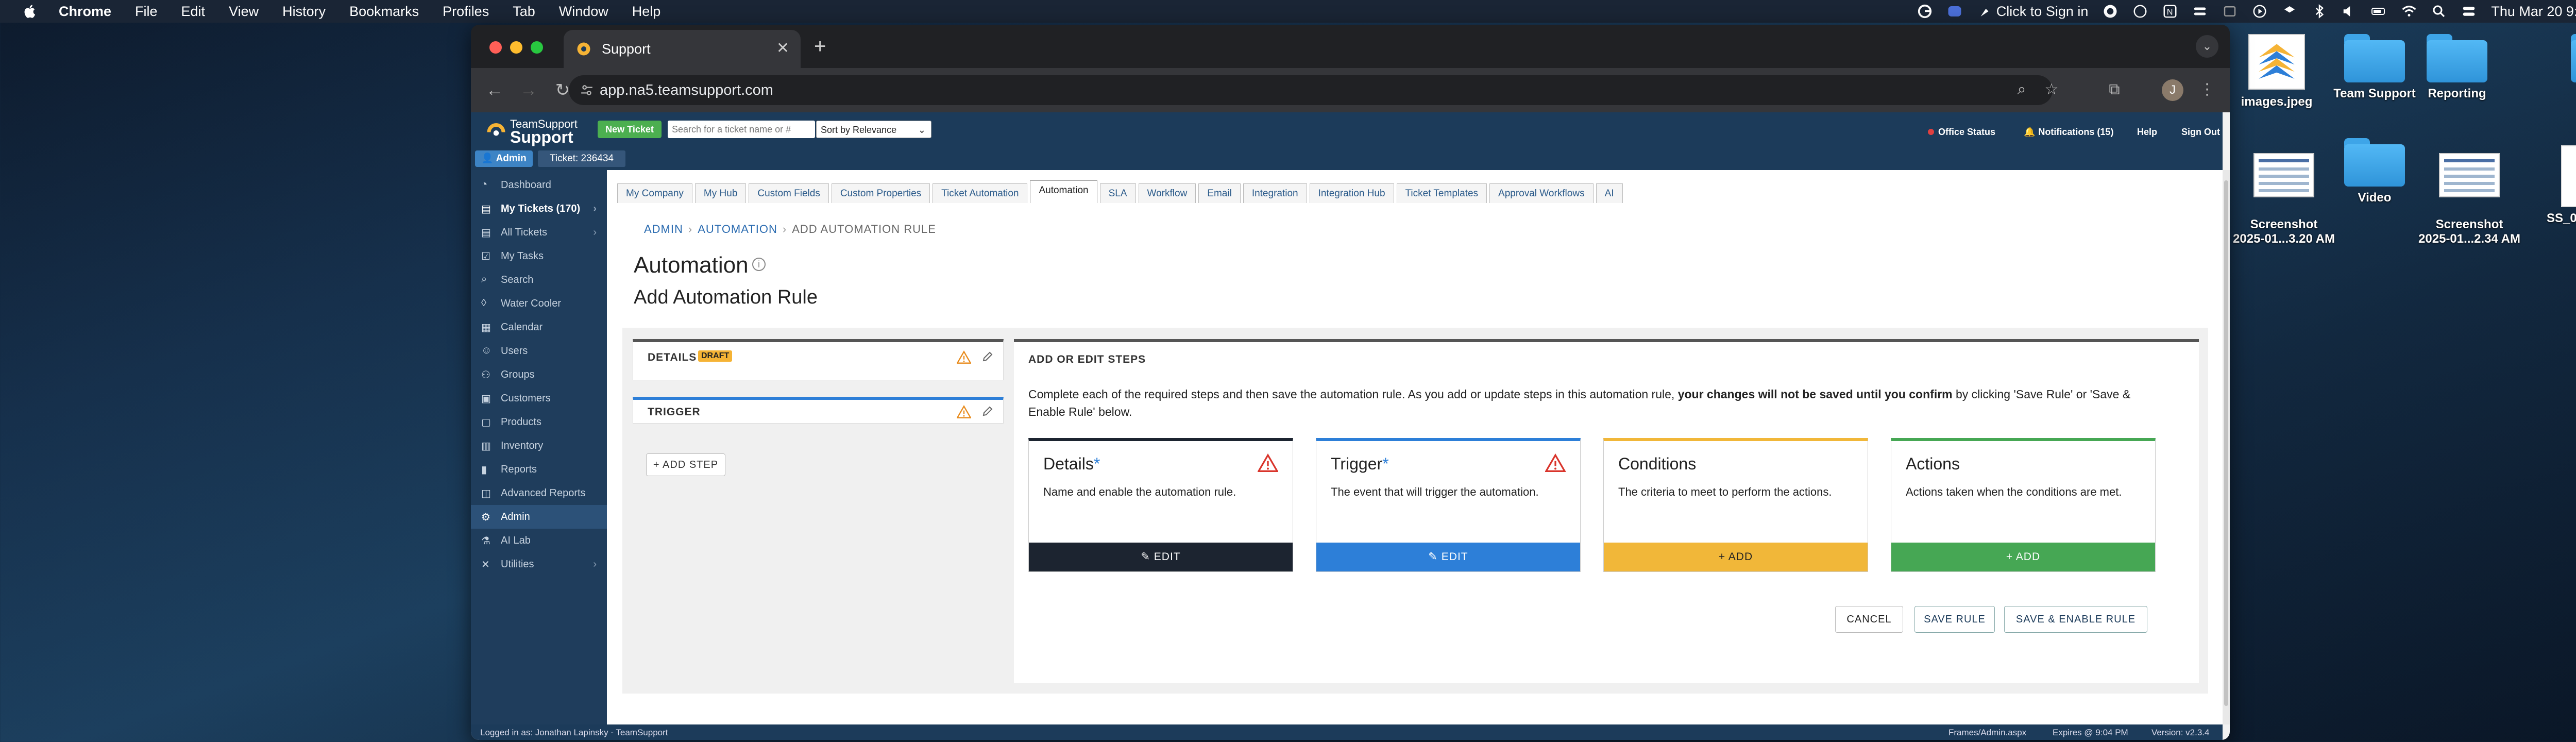  I want to click on menu-app-name: Chrome, so click(85, 12).